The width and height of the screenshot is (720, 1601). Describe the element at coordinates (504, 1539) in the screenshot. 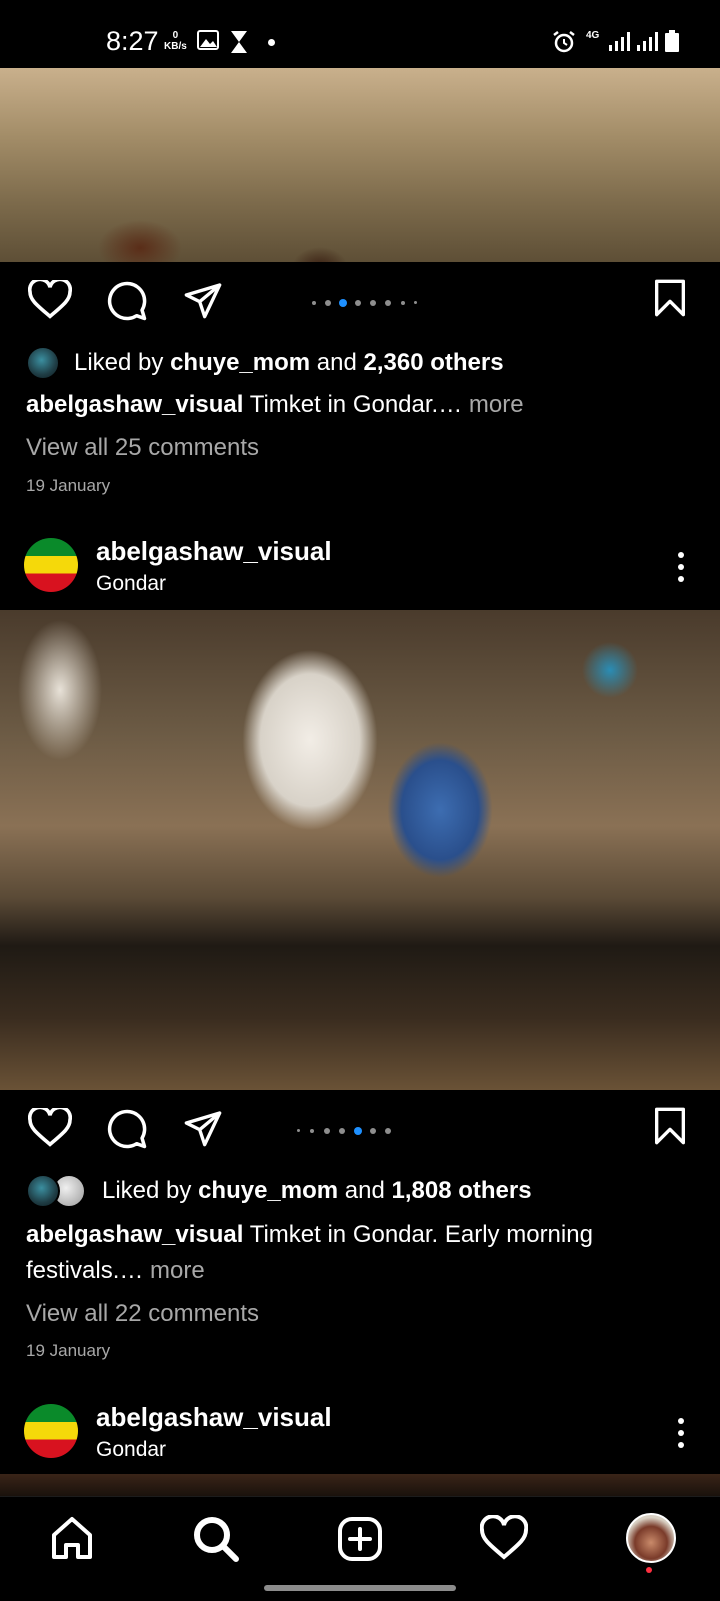

I see `activity-icon` at that location.